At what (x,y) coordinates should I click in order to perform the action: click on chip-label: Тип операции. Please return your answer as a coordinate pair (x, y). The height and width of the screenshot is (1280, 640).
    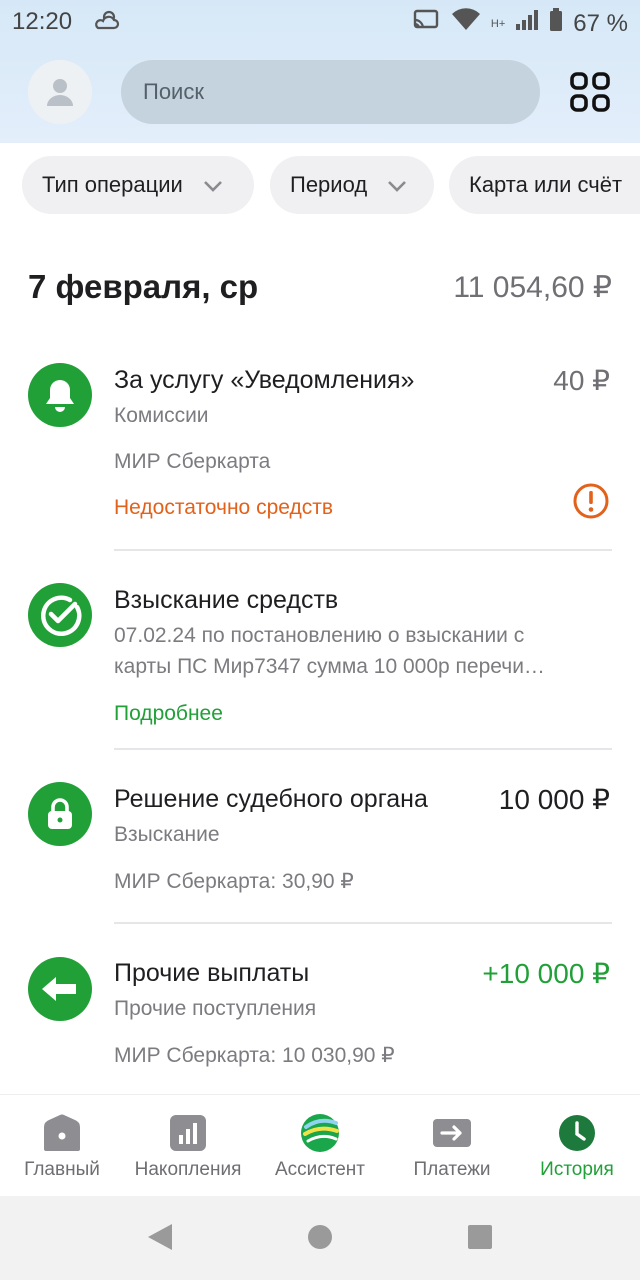
    Looking at the image, I should click on (112, 184).